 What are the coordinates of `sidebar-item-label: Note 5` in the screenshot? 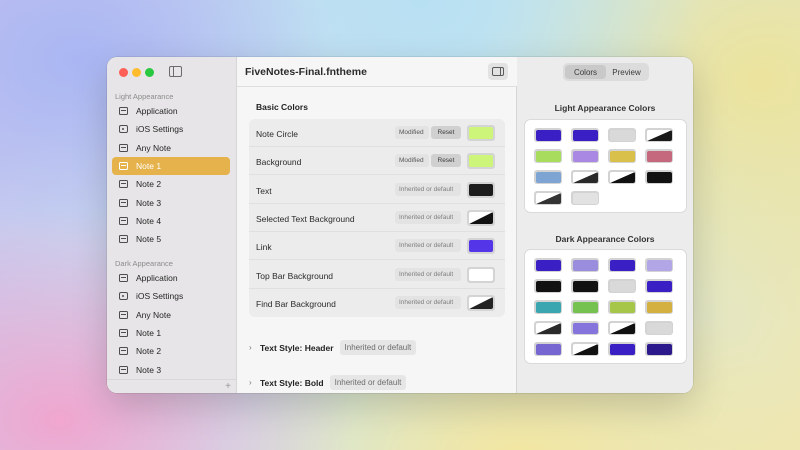 It's located at (149, 239).